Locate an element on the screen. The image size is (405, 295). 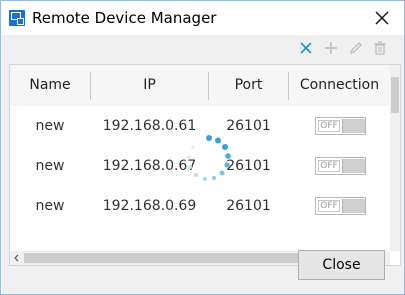
device-ip: 192.168.0.69 is located at coordinates (149, 206).